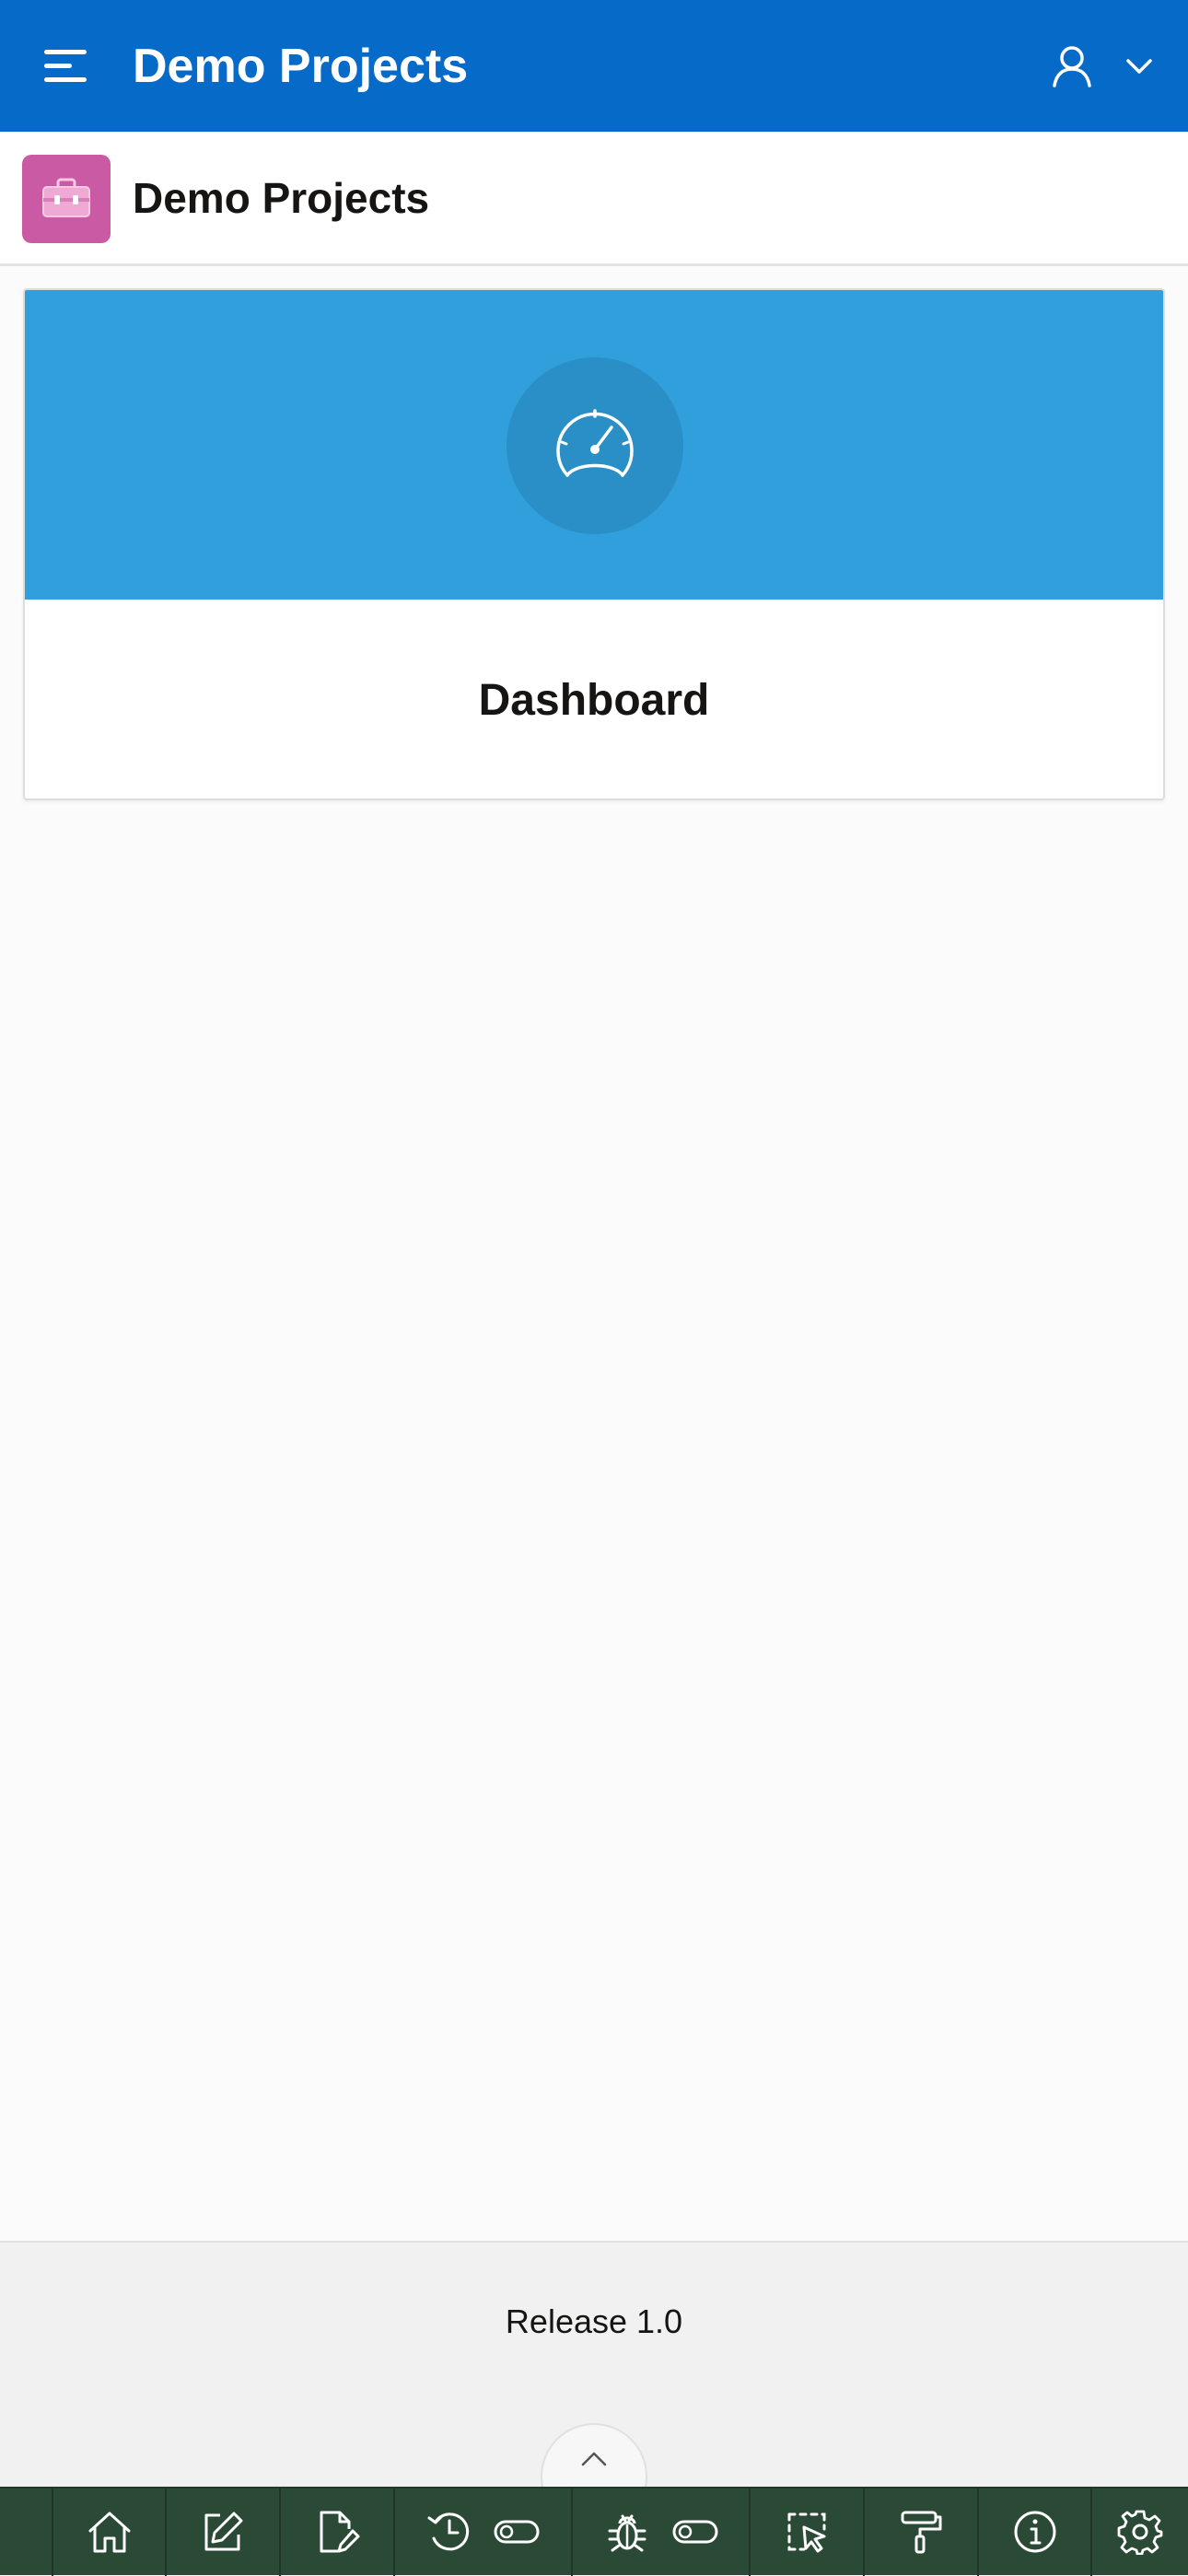 This screenshot has height=2576, width=1188. I want to click on developer-toolbar, so click(594, 2531).